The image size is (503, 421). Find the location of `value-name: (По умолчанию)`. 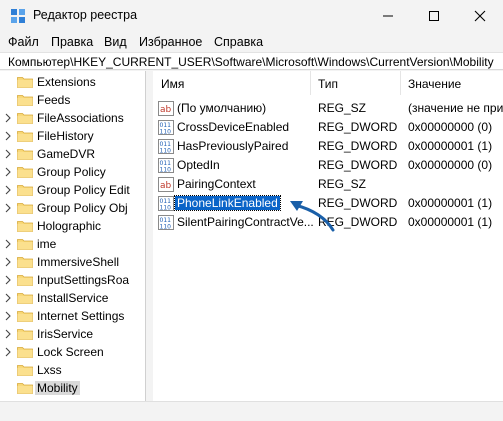

value-name: (По умолчанию) is located at coordinates (222, 108).